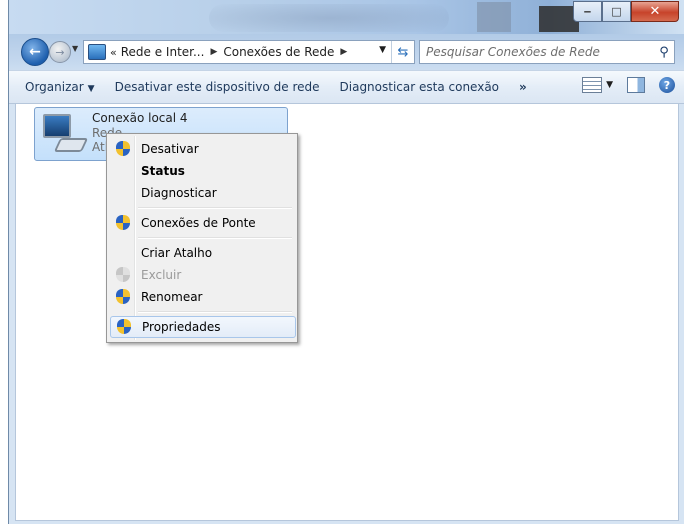  Describe the element at coordinates (161, 275) in the screenshot. I see `menu-item-label: Excluir` at that location.